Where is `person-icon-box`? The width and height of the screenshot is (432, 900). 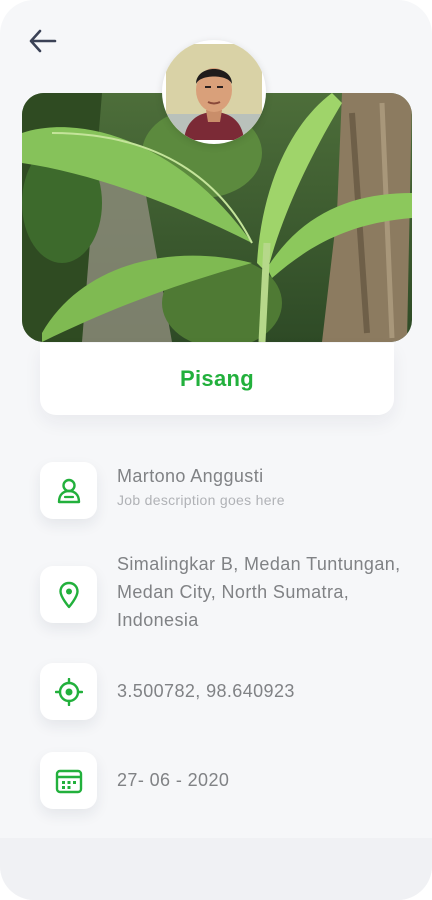
person-icon-box is located at coordinates (68, 490).